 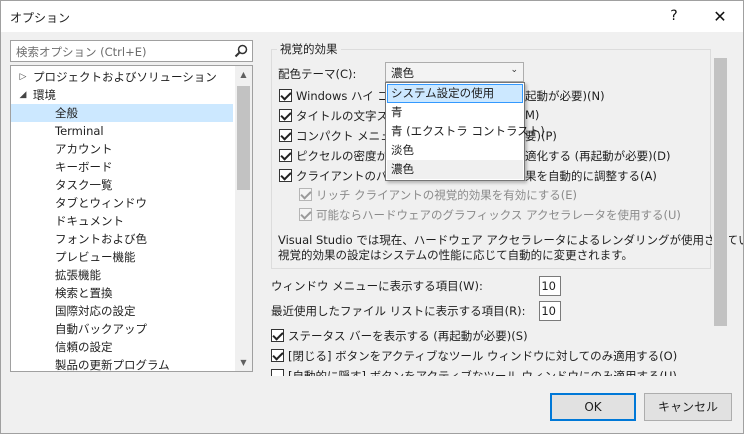 What do you see at coordinates (89, 221) in the screenshot?
I see `tree-item-label: ドキュメント` at bounding box center [89, 221].